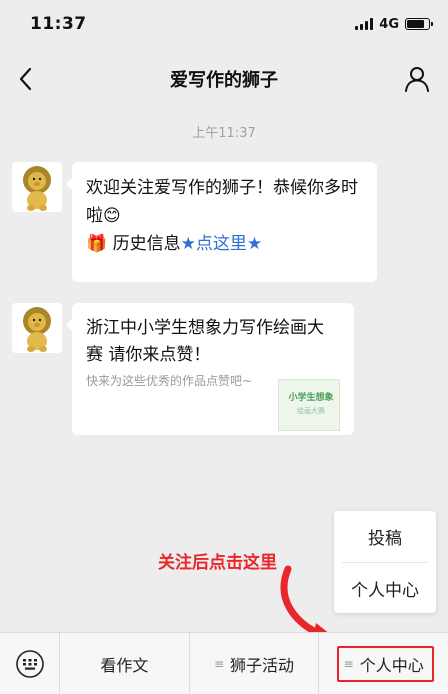 Image resolution: width=448 pixels, height=694 pixels. What do you see at coordinates (217, 563) in the screenshot?
I see `annotation-text: 关注后点击这里` at bounding box center [217, 563].